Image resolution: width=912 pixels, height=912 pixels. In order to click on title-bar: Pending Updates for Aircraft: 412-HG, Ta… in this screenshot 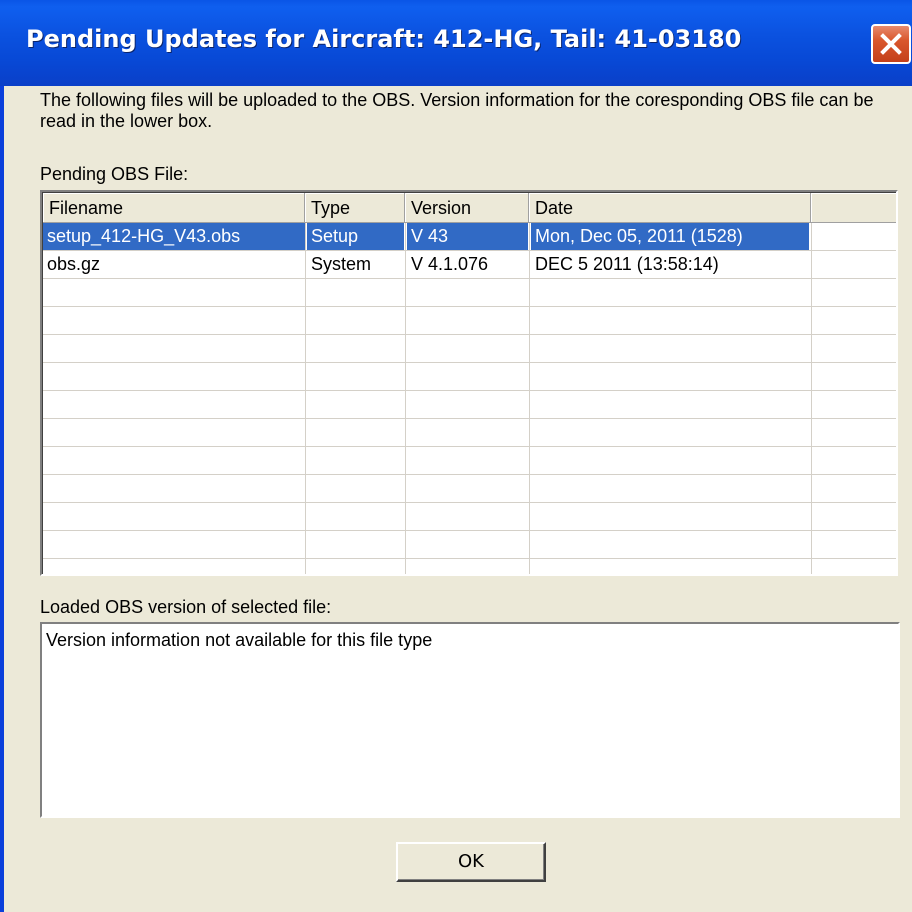, I will do `click(456, 43)`.